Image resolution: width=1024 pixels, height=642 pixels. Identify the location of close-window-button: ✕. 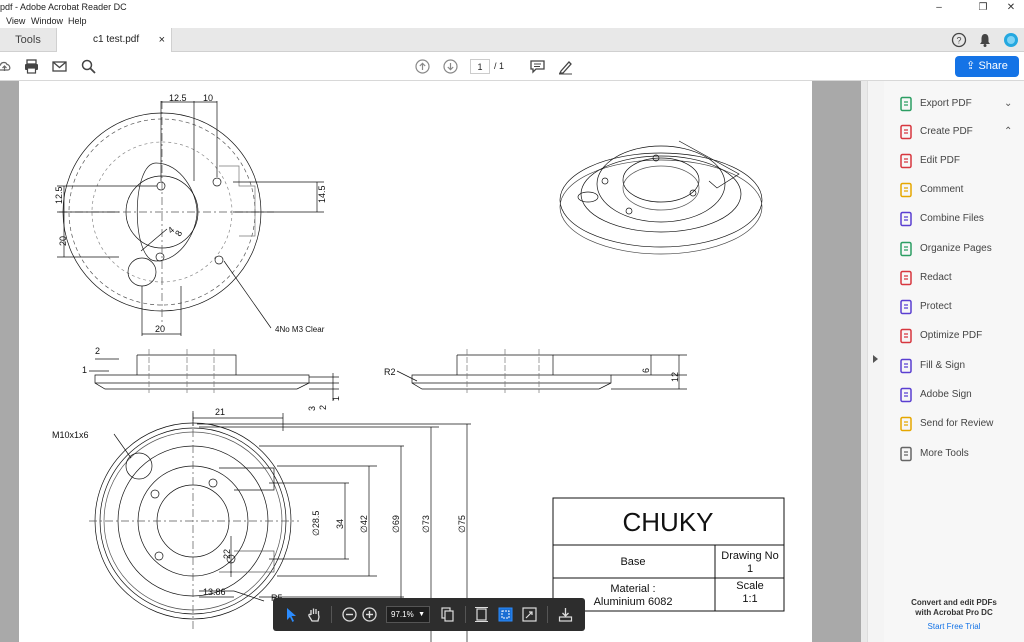
(1010, 7).